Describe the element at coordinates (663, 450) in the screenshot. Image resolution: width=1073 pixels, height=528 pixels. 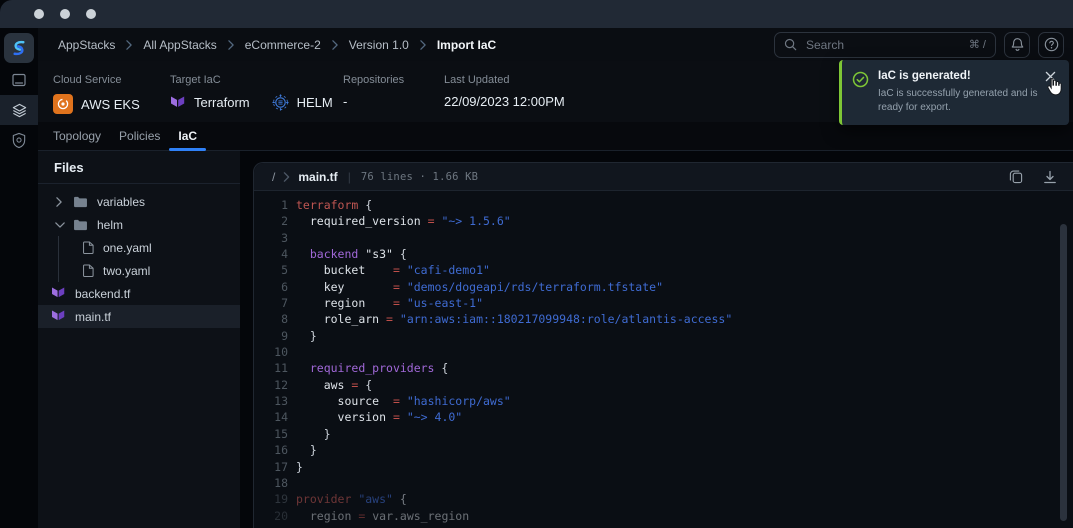
I see `code-line: 16 }` at that location.